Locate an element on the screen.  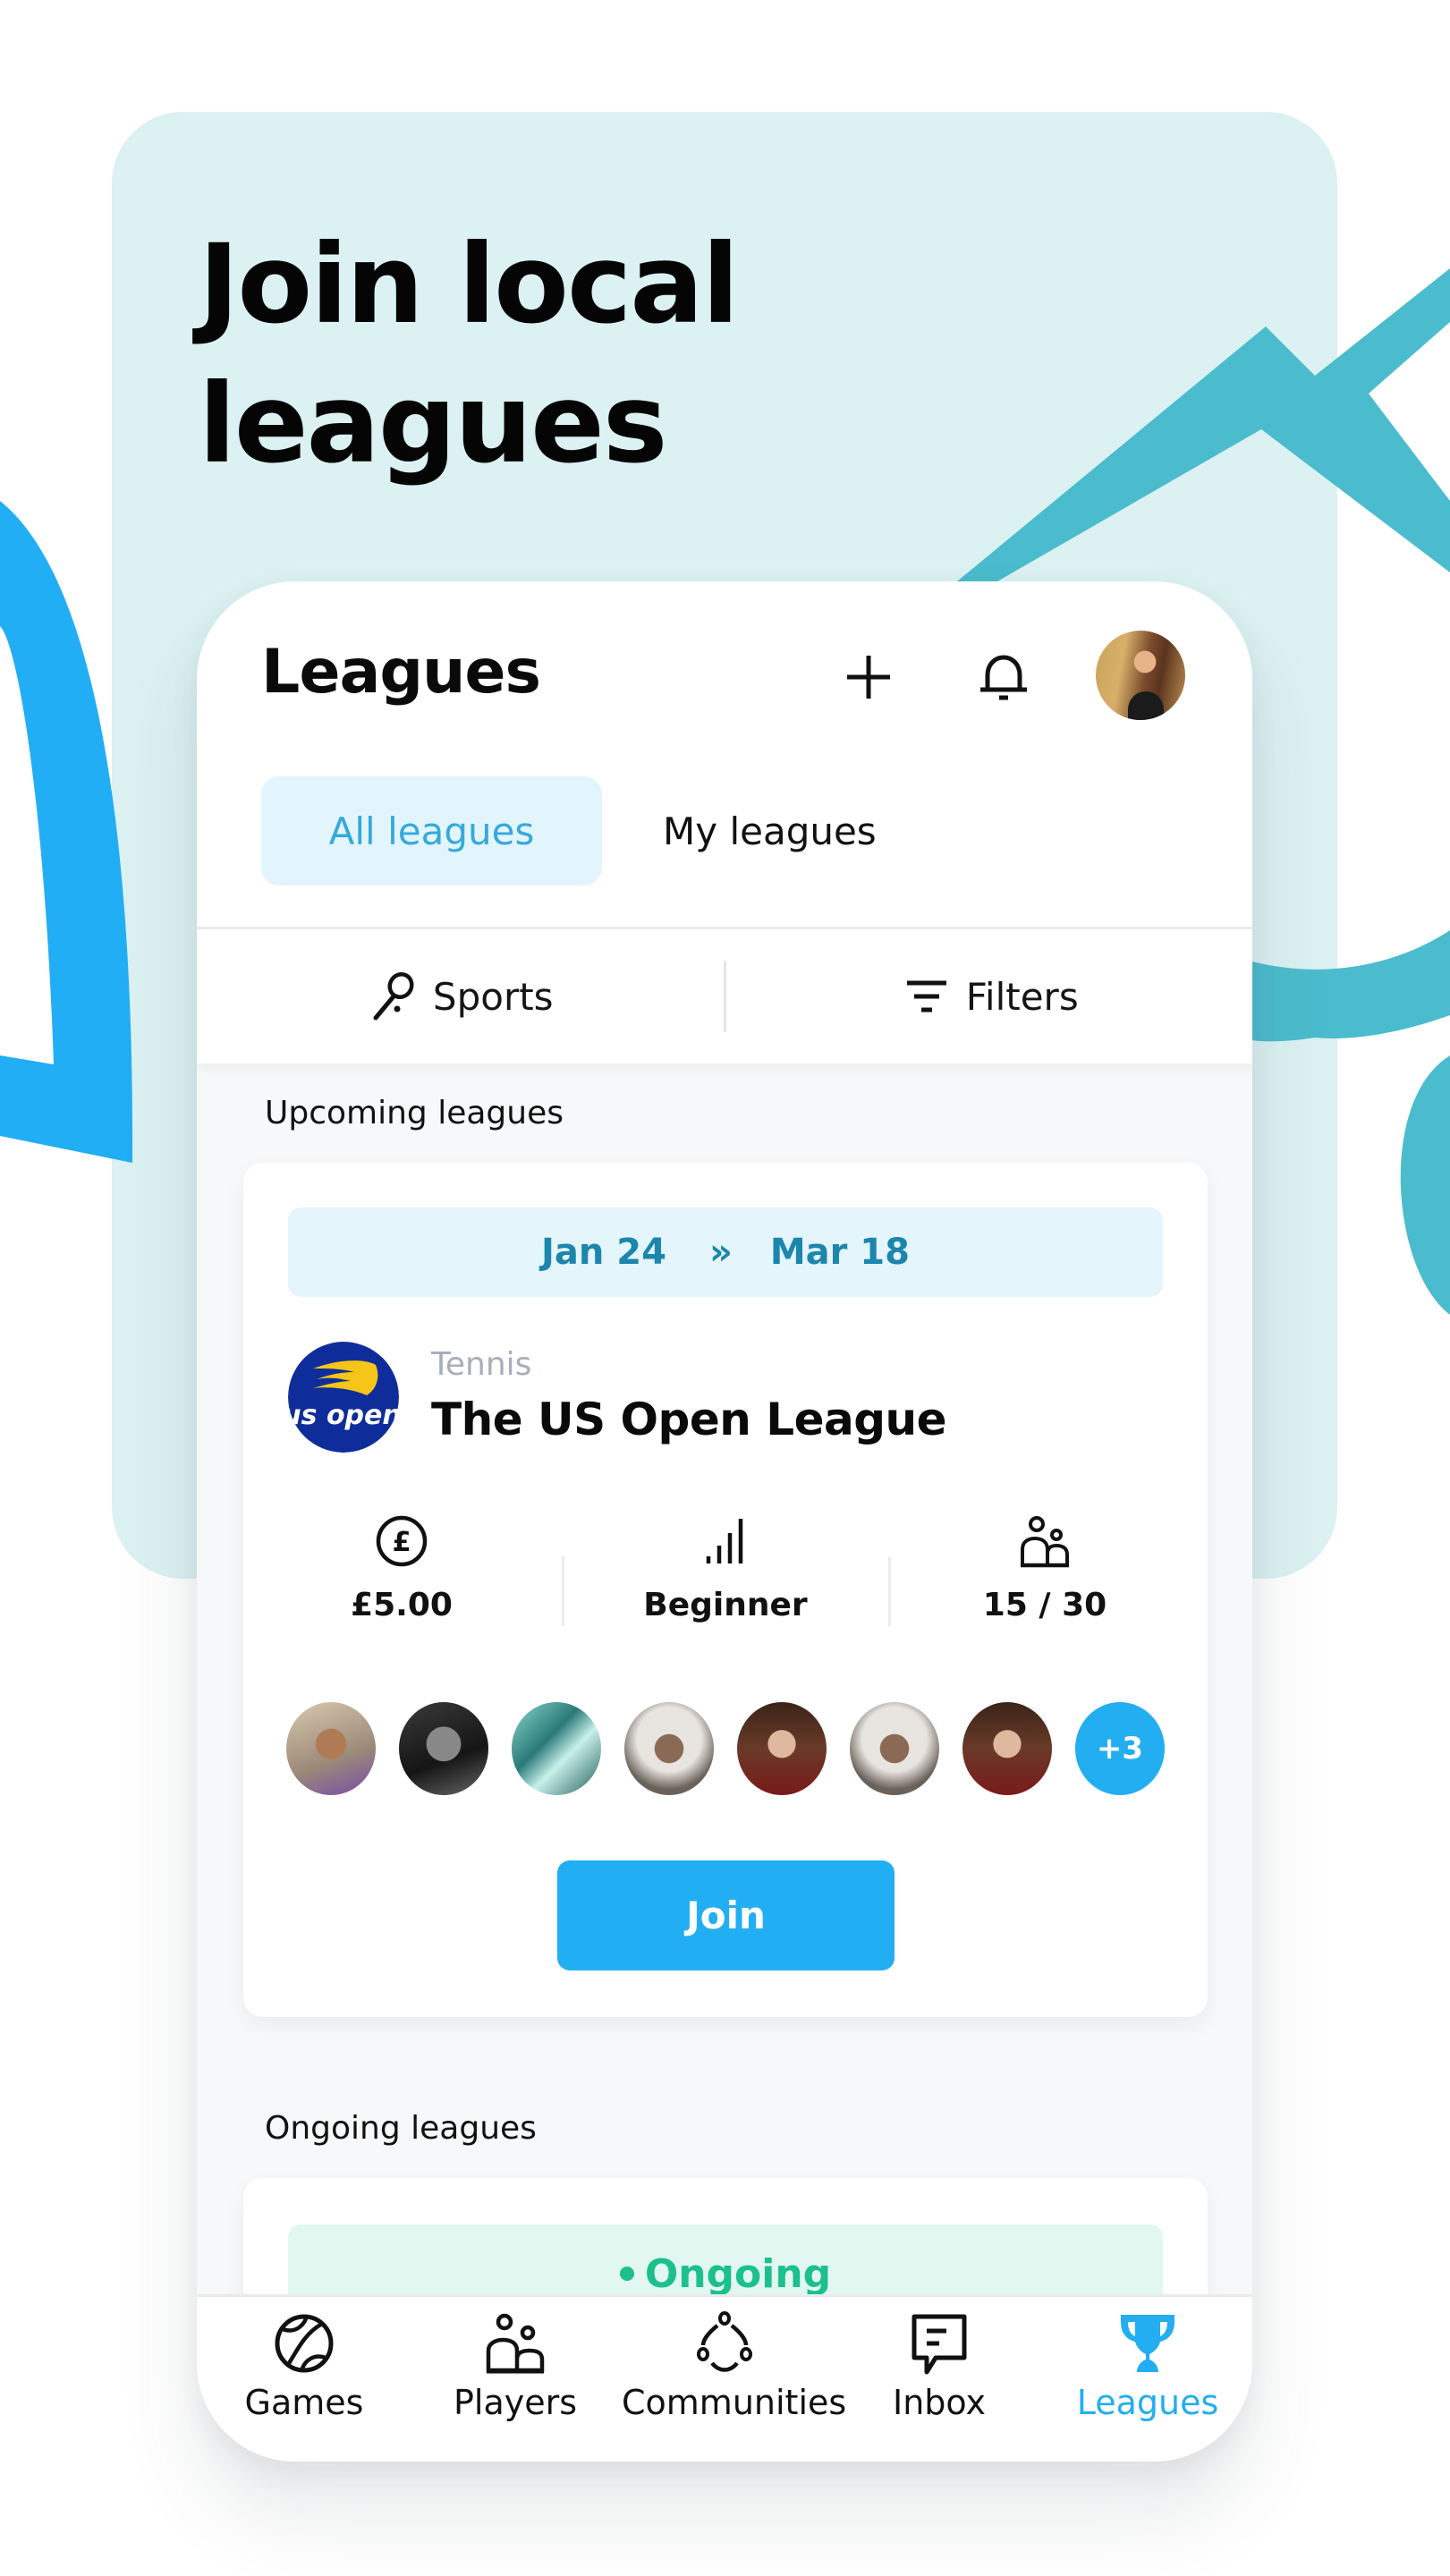
deco-teal-circle is located at coordinates (1425, 1185).